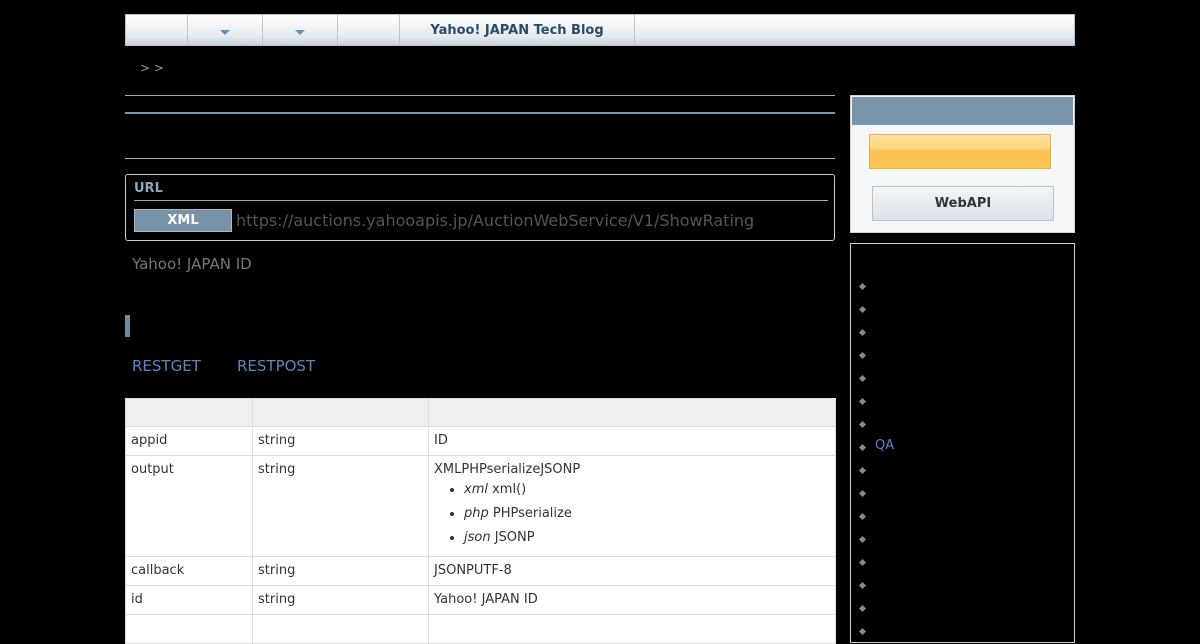 This screenshot has width=1200, height=644. Describe the element at coordinates (960, 151) in the screenshot. I see `sidebar-orange-button` at that location.